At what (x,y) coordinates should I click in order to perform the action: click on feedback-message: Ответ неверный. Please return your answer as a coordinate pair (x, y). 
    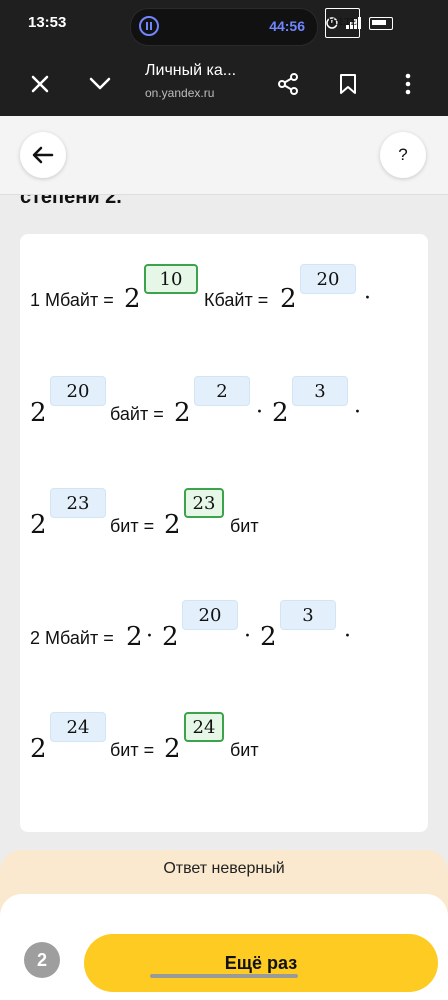
    Looking at the image, I should click on (224, 868).